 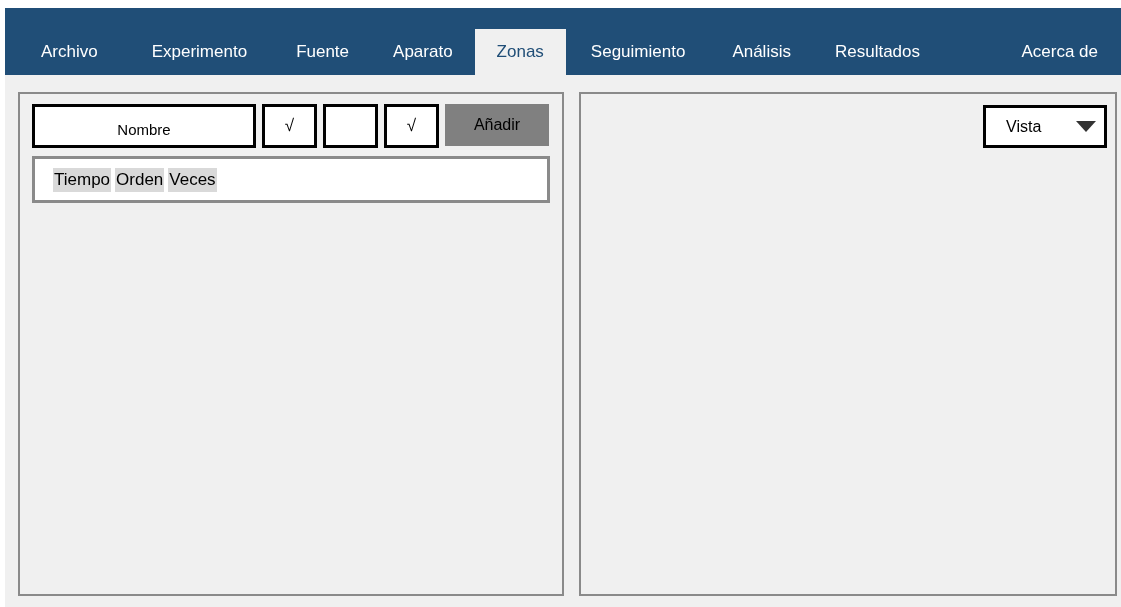 I want to click on caret-icon, so click(x=1086, y=126).